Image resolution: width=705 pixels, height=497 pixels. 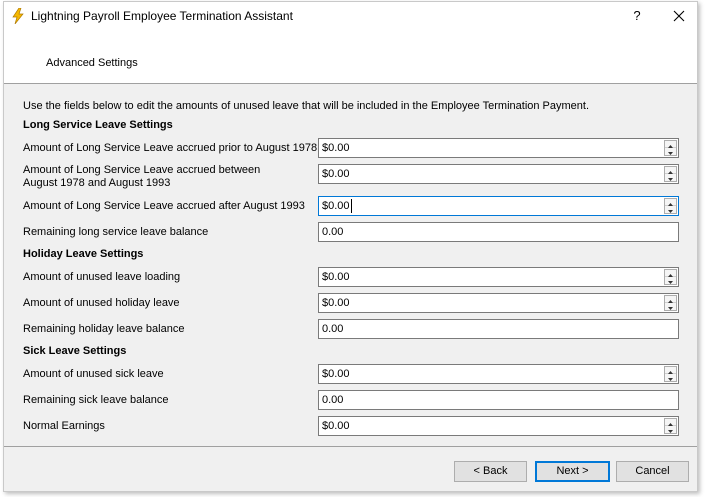 What do you see at coordinates (93, 374) in the screenshot?
I see `label-sick-leave: Amount of unused sick leave` at bounding box center [93, 374].